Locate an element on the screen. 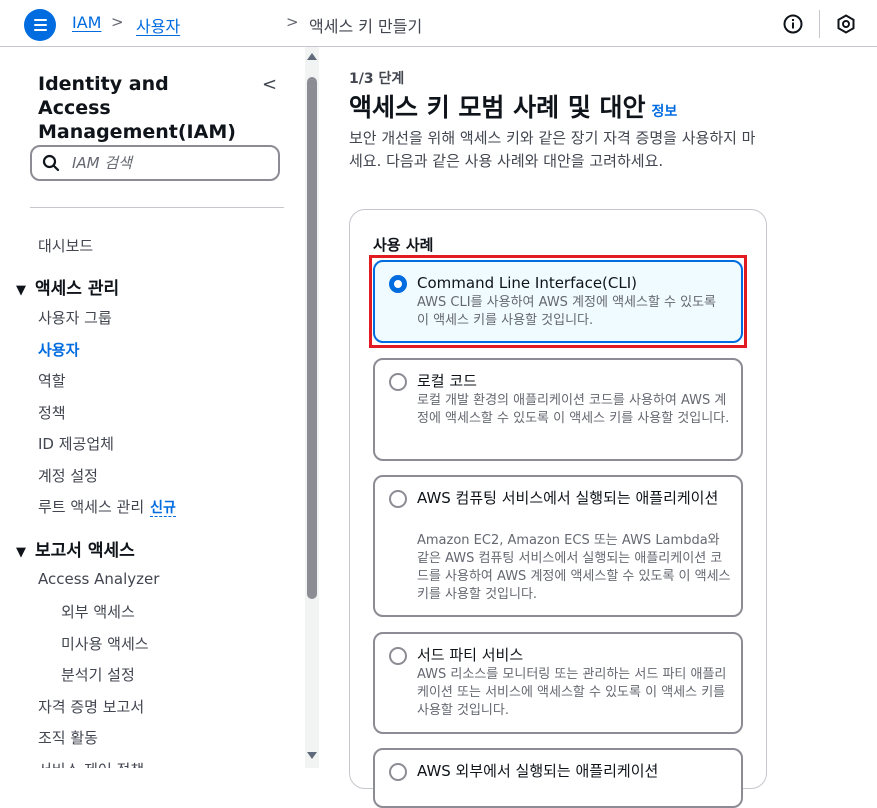 Image resolution: width=877 pixels, height=808 pixels. scroll-up-icon is located at coordinates (312, 56).